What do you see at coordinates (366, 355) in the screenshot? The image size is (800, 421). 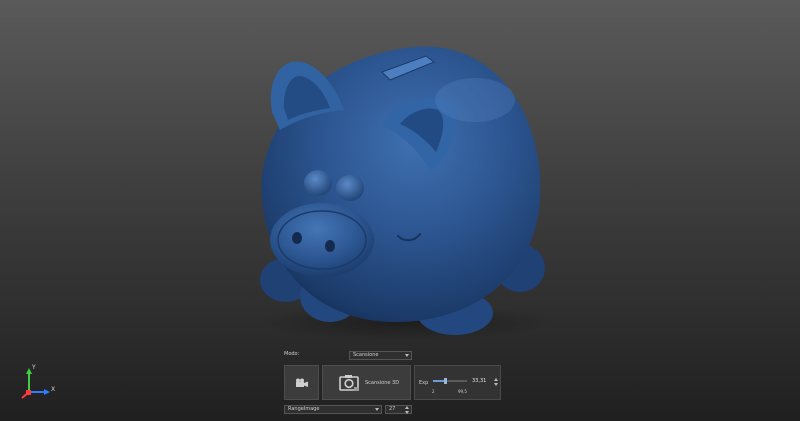 I see `mode-select-value: Scansione` at bounding box center [366, 355].